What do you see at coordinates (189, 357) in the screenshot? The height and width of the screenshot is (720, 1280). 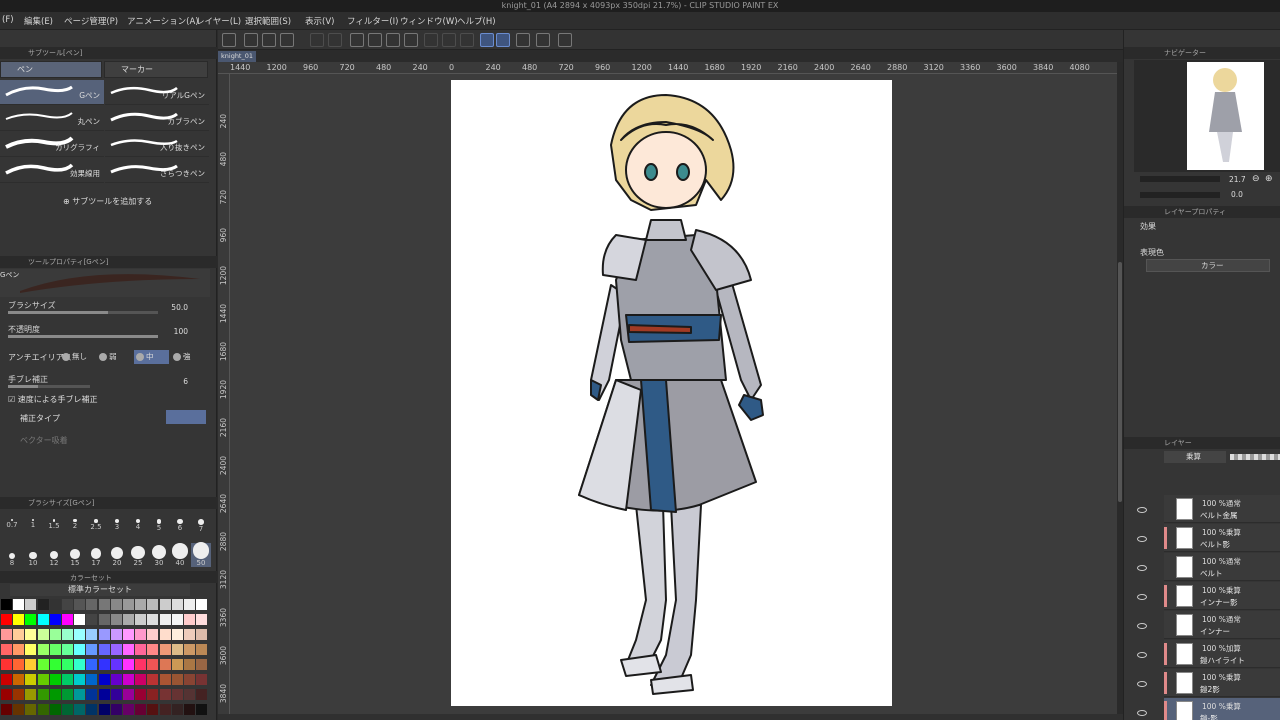 I see `antialias-strong: 強` at bounding box center [189, 357].